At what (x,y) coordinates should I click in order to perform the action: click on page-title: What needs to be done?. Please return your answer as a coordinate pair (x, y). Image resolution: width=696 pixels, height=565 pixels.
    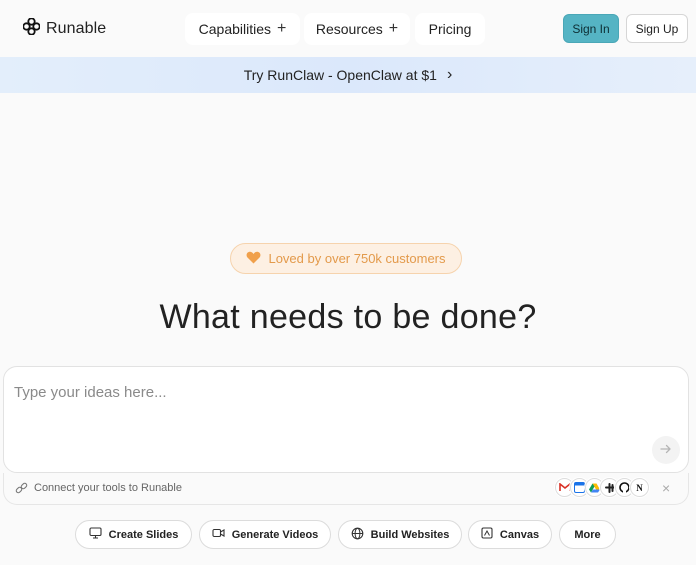
    Looking at the image, I should click on (348, 317).